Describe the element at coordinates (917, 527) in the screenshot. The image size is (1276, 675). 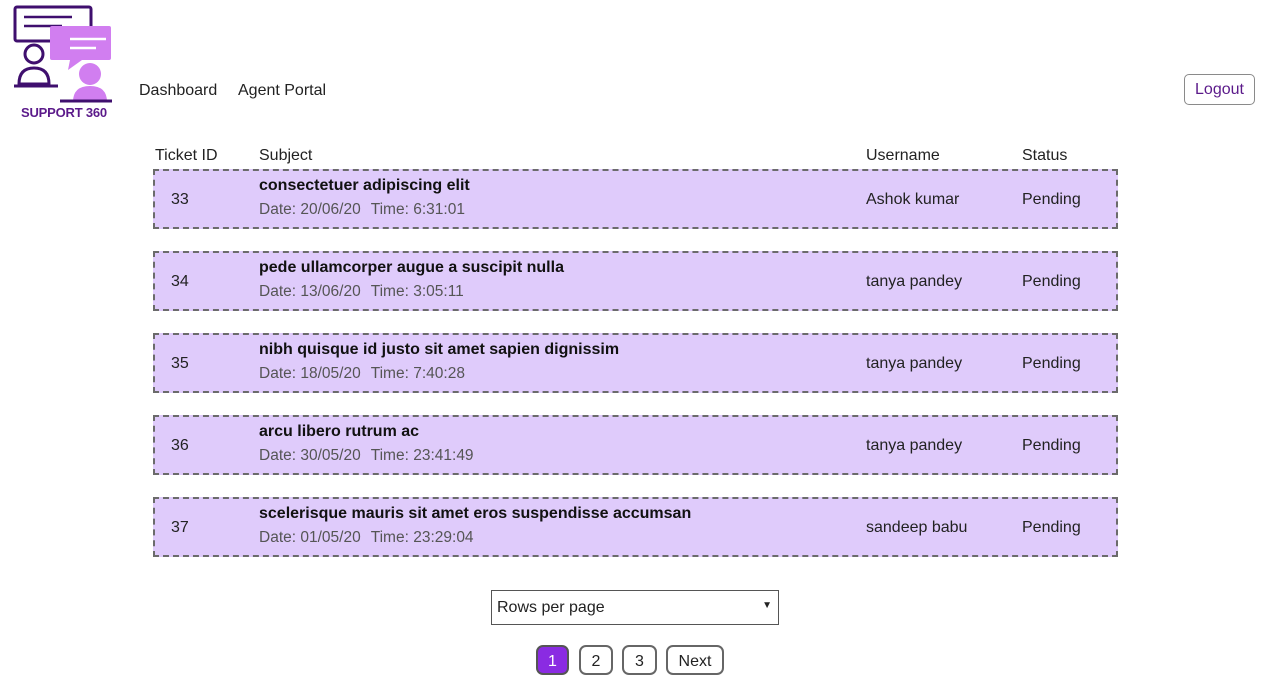
I see `ticket-username: sandeep babu` at that location.